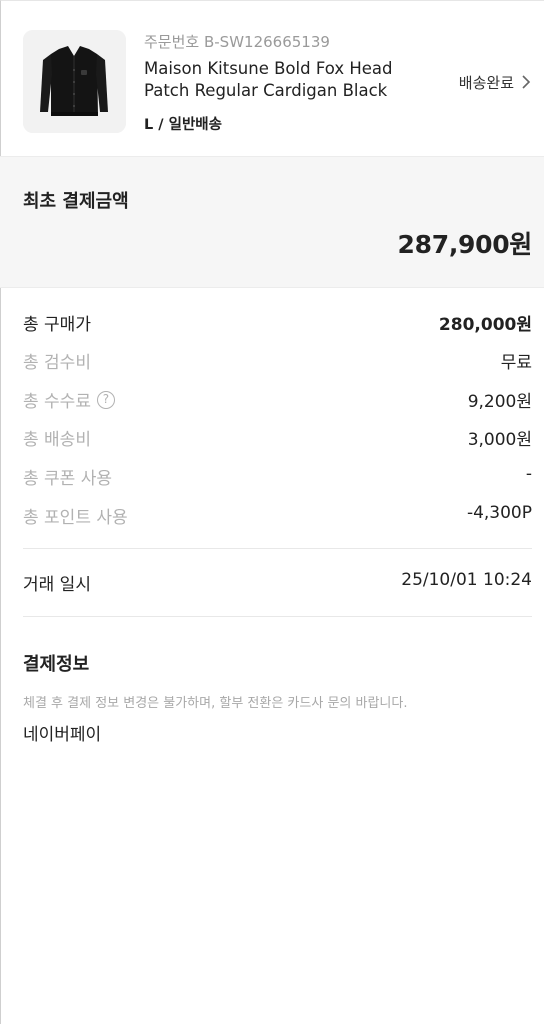 The width and height of the screenshot is (544, 1024). I want to click on trade-datetime-label: 거래 일시, so click(57, 585).